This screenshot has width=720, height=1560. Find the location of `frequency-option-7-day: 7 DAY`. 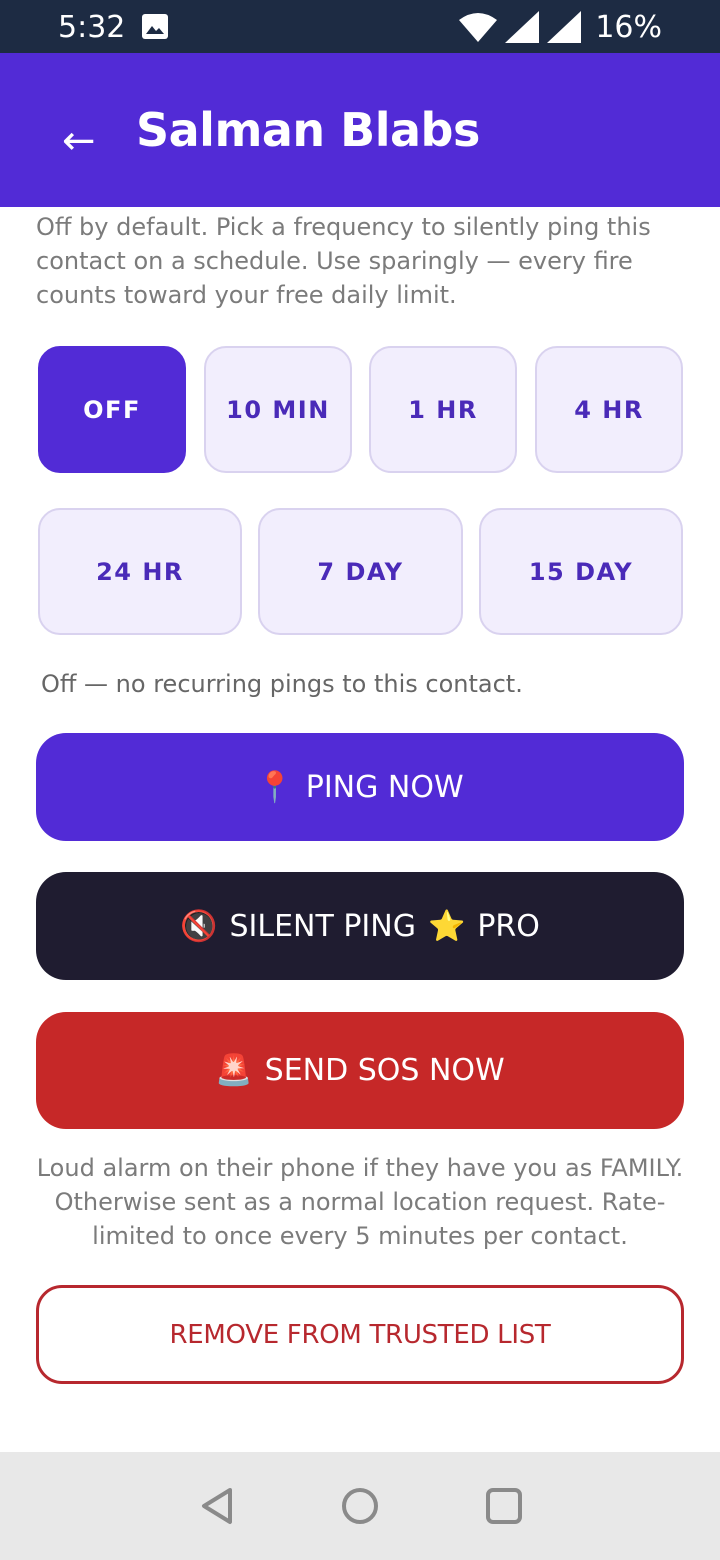

frequency-option-7-day: 7 DAY is located at coordinates (360, 571).